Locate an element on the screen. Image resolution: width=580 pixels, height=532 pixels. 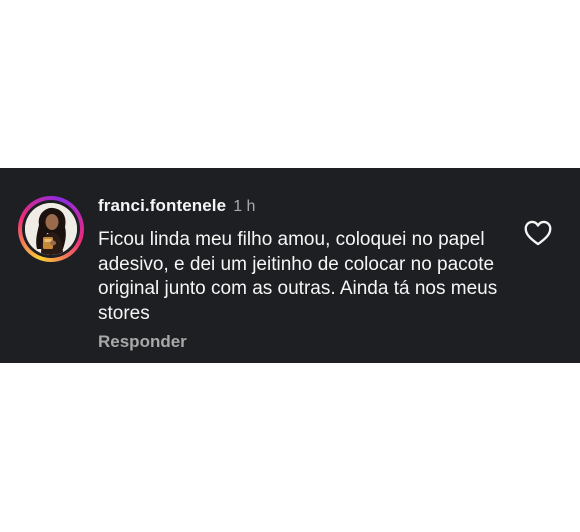
avatar-story-ring is located at coordinates (51, 229).